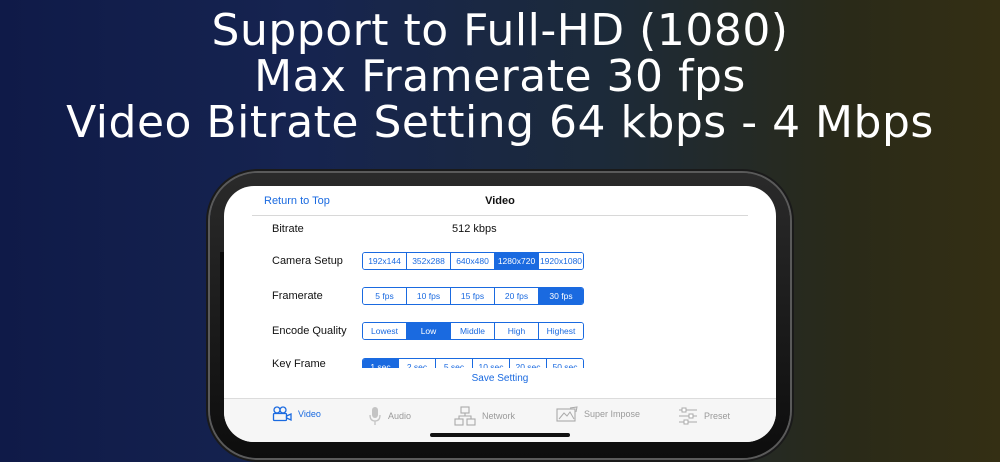 The image size is (1000, 462). What do you see at coordinates (474, 229) in the screenshot?
I see `bitrate-value: 512 kbps` at bounding box center [474, 229].